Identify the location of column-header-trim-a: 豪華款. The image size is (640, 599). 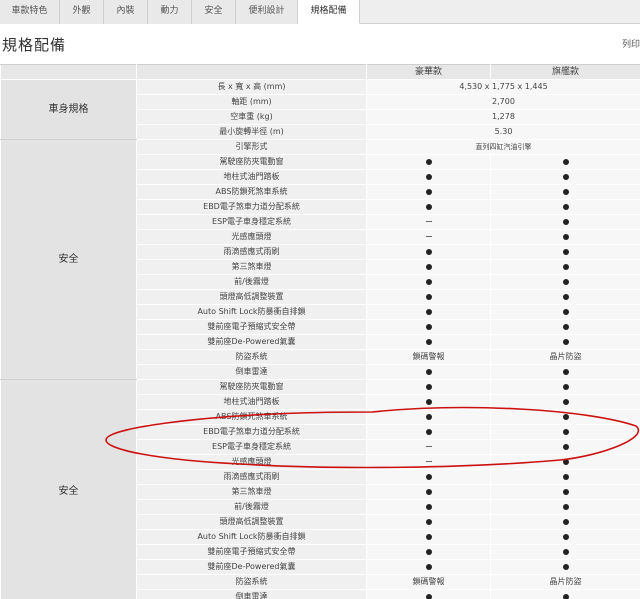
(428, 72).